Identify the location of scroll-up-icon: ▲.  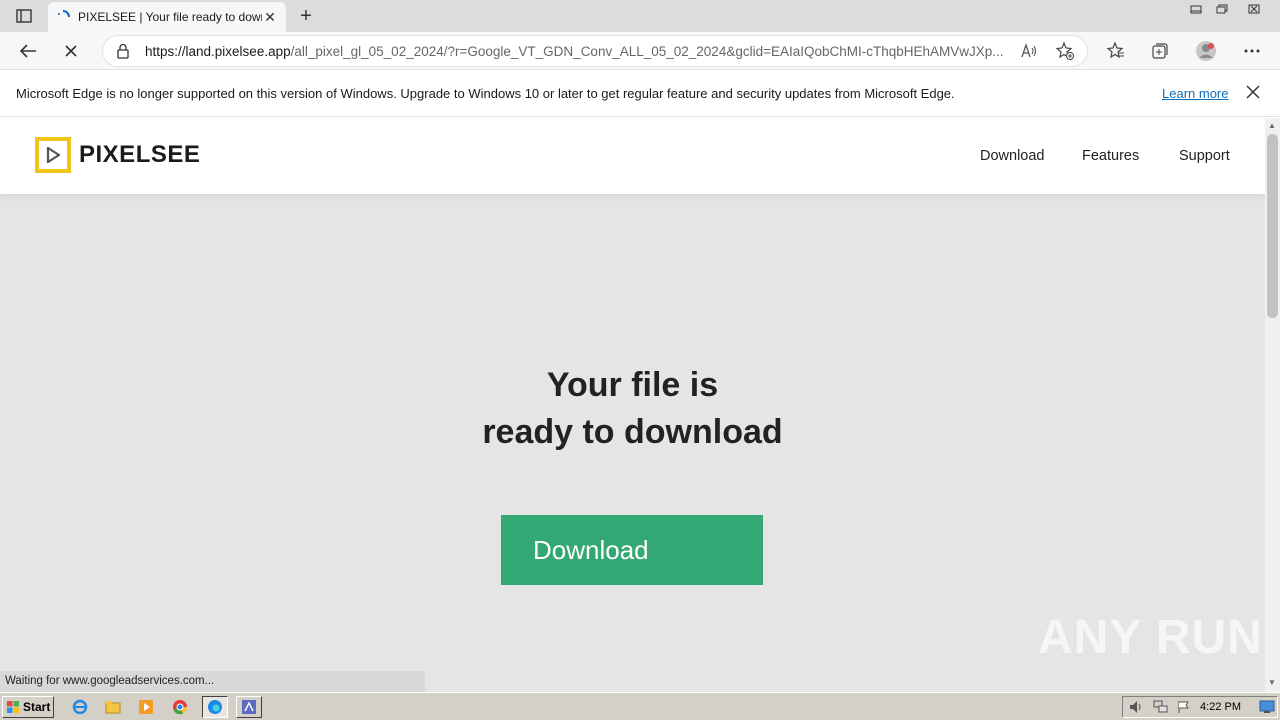
(1272, 125).